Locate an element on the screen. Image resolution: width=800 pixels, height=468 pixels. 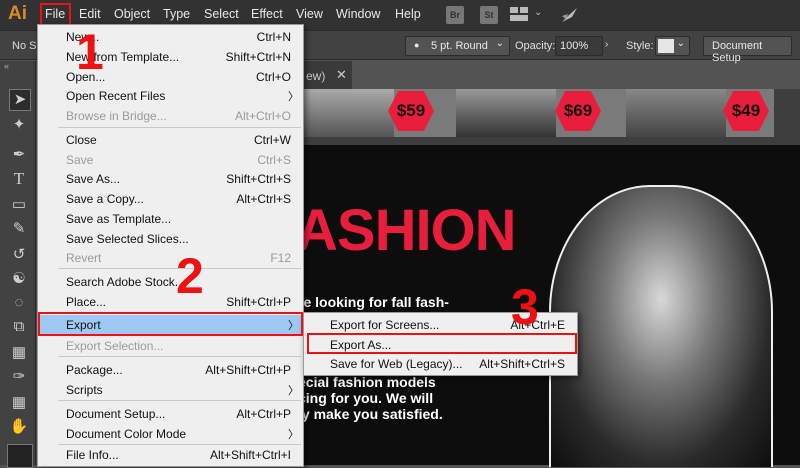
style-dropdown: ⌄ is located at coordinates (672, 46).